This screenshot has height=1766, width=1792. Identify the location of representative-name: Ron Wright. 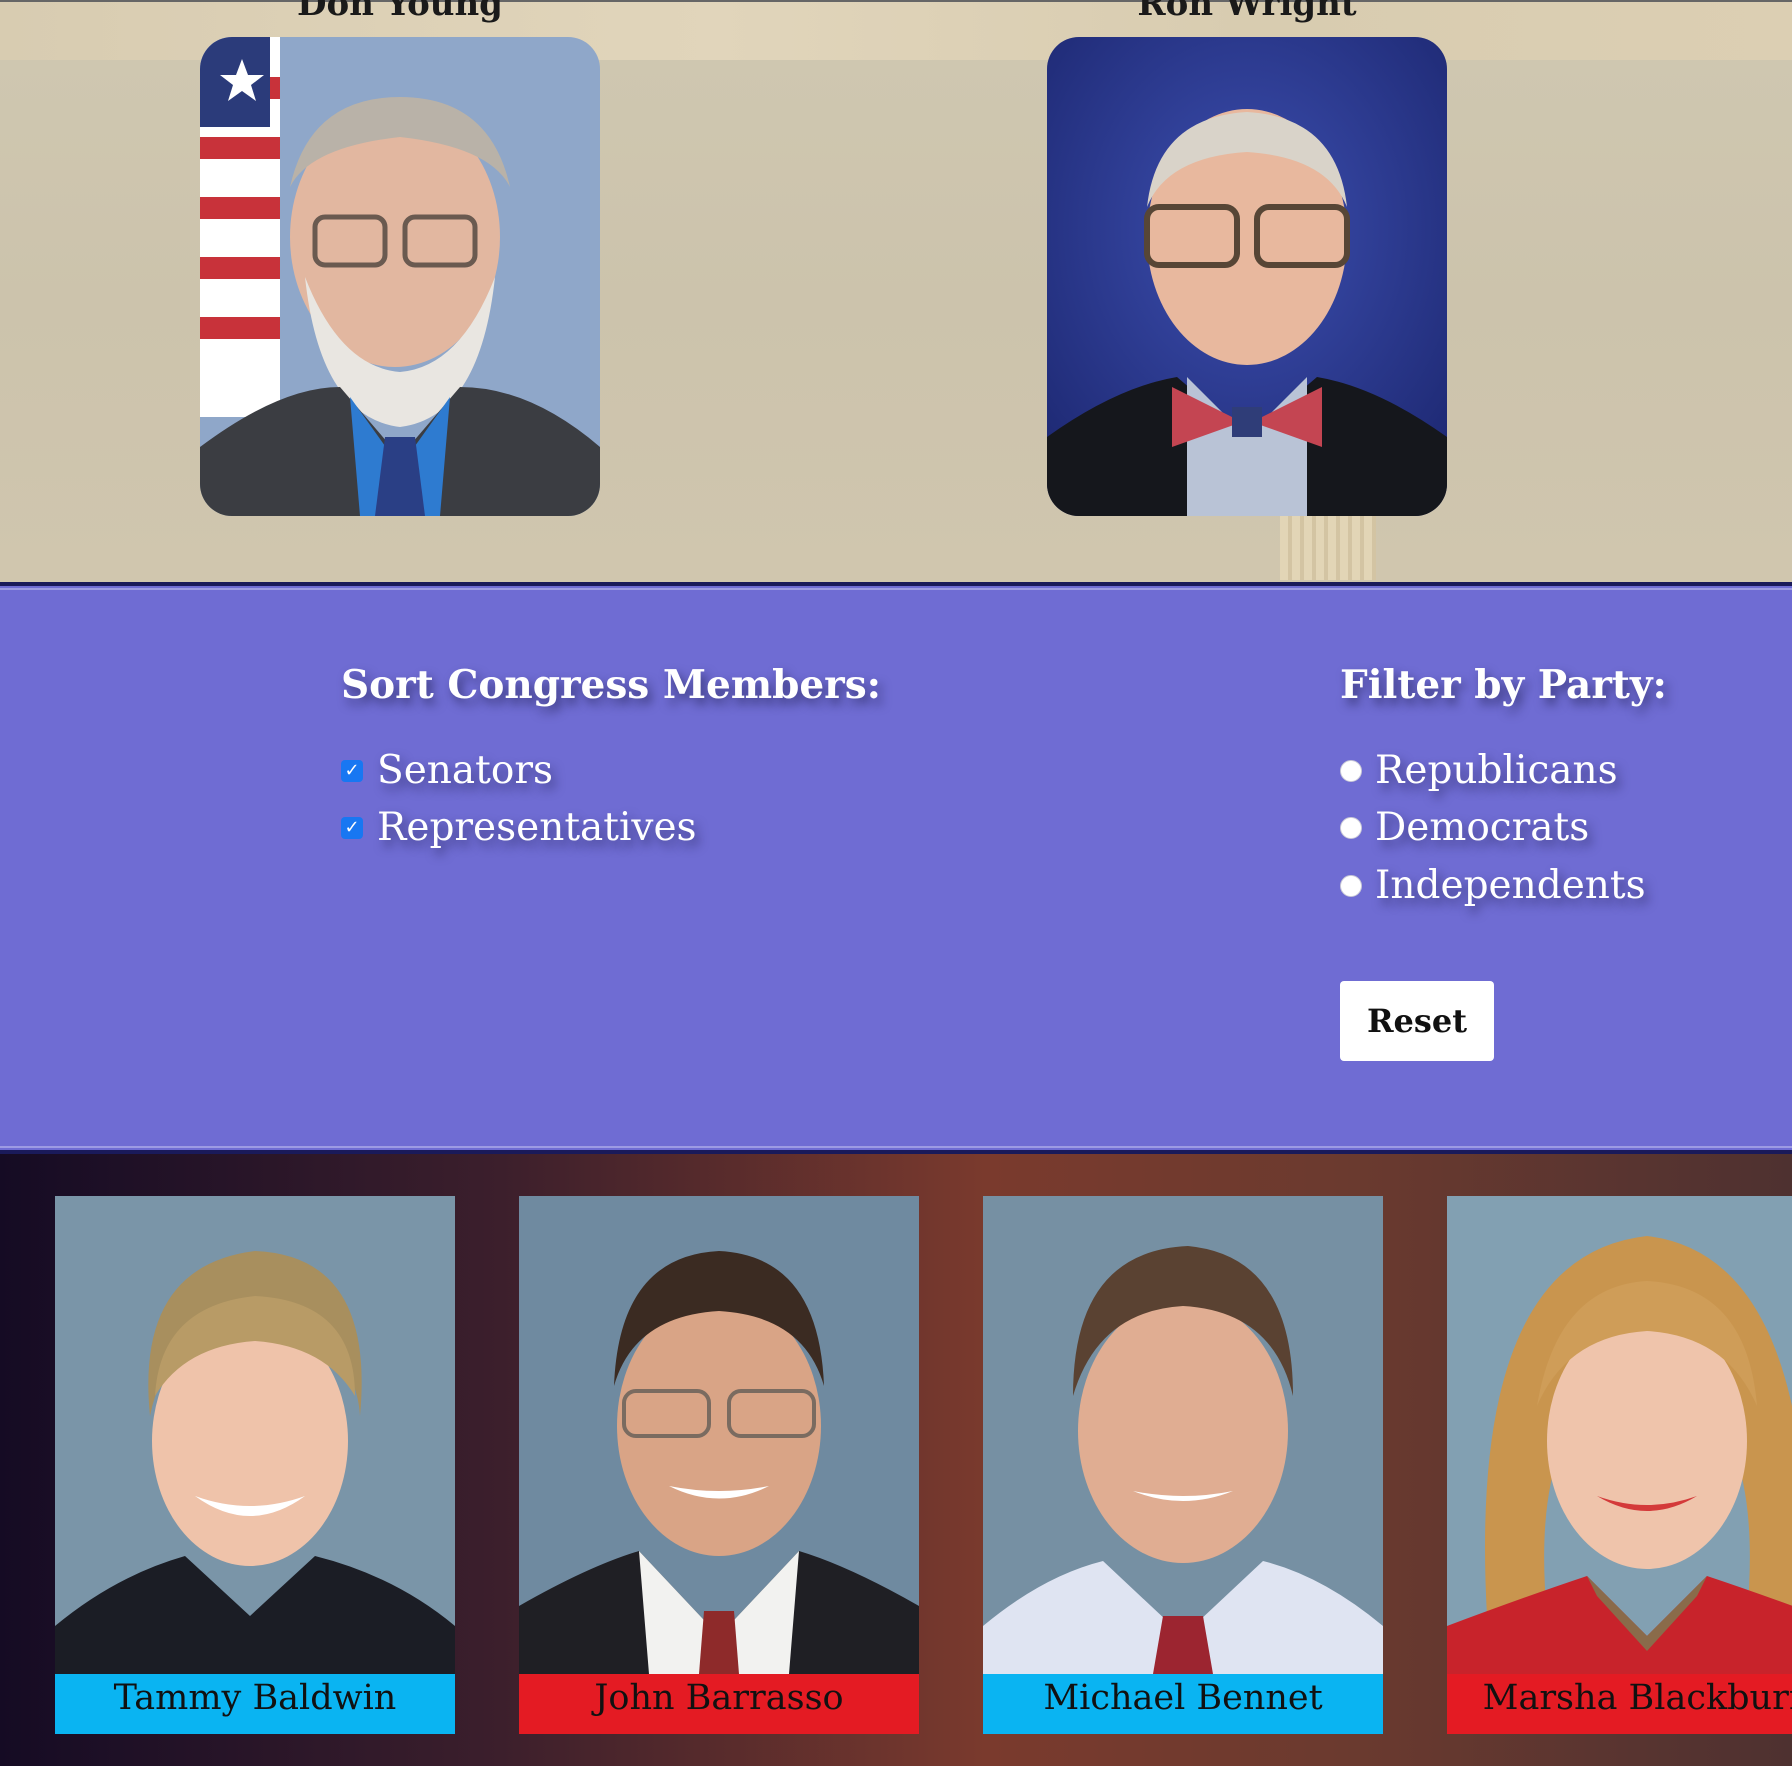
(1247, 12).